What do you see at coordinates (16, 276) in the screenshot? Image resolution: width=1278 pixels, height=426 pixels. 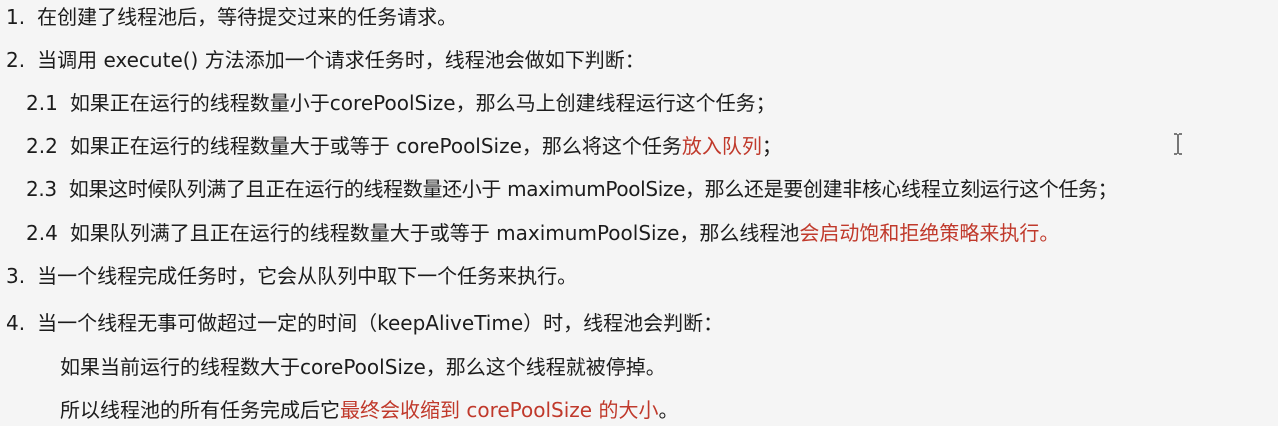 I see `item-number: 3.` at bounding box center [16, 276].